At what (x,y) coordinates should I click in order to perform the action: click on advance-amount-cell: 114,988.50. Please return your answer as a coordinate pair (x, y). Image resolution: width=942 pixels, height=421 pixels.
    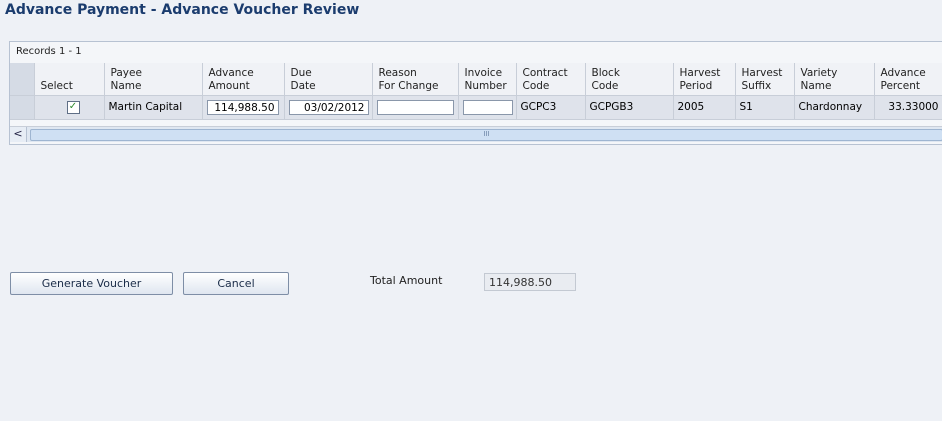
    Looking at the image, I should click on (243, 107).